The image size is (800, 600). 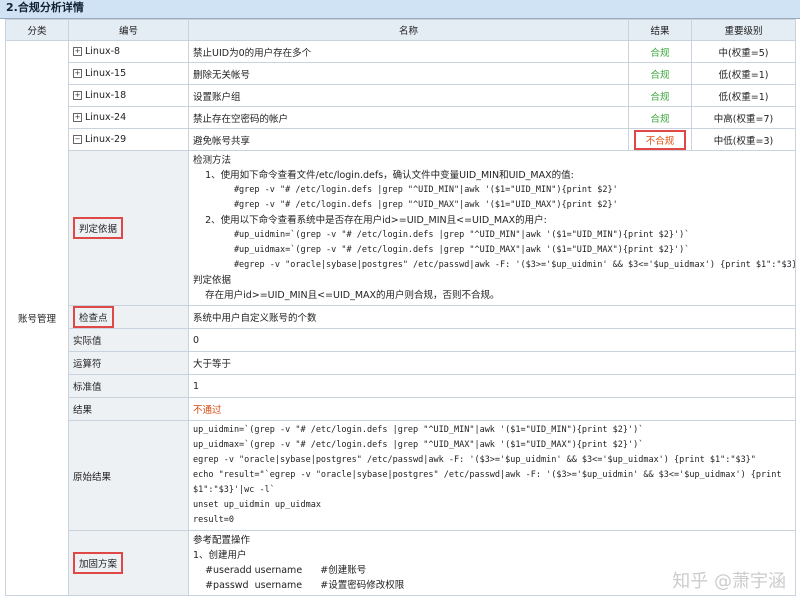 I want to click on detail-row-result: 结果 不通过, so click(x=401, y=409).